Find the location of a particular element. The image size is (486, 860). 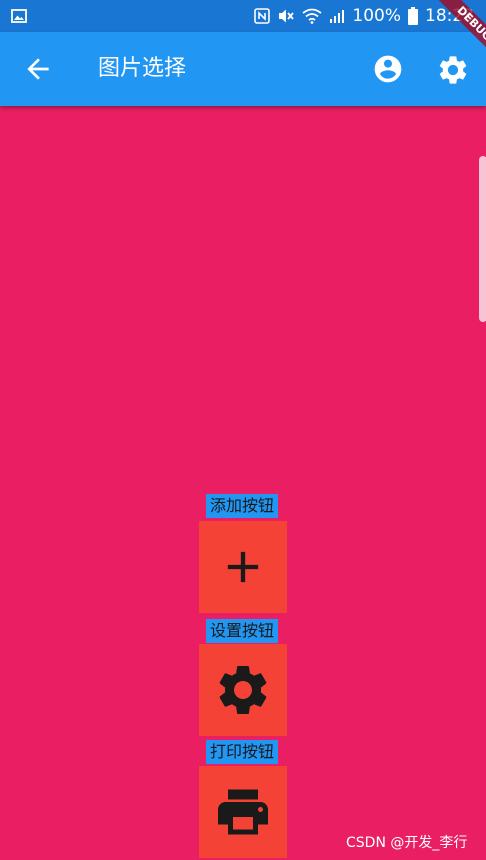

settings-action-button is located at coordinates (243, 690).